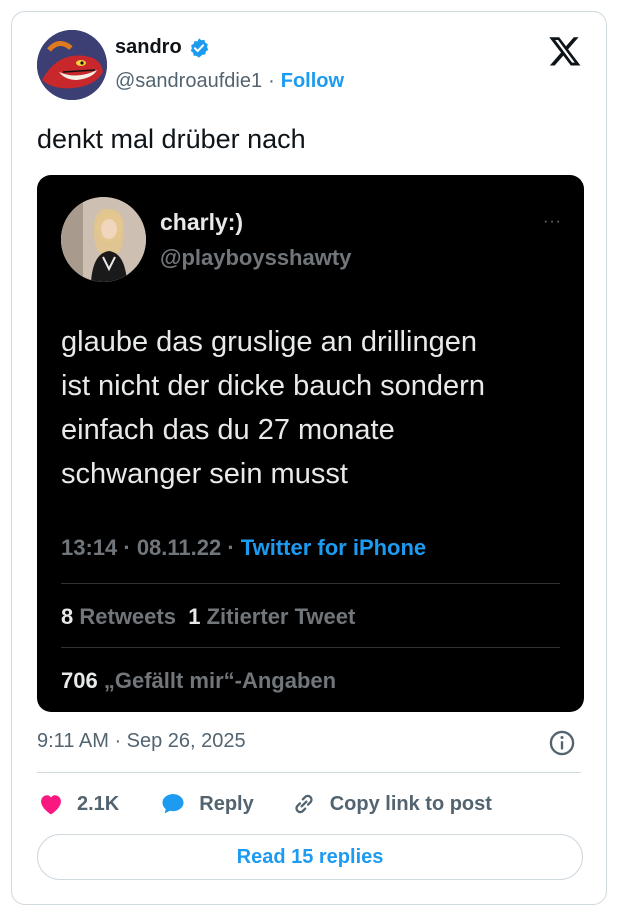 This screenshot has width=620, height=917. What do you see at coordinates (202, 222) in the screenshot?
I see `embedded-author-name: charly:)` at bounding box center [202, 222].